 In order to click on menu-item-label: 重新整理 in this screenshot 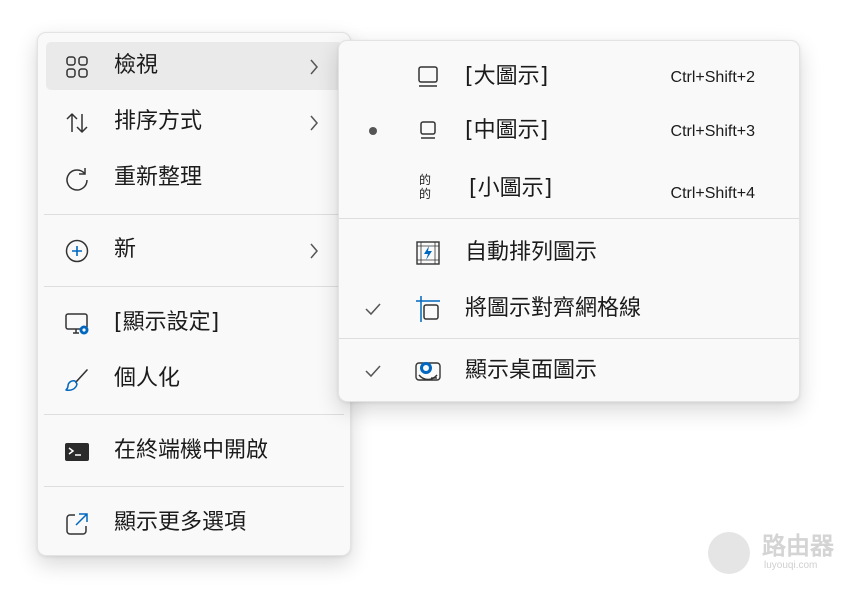, I will do `click(158, 177)`.